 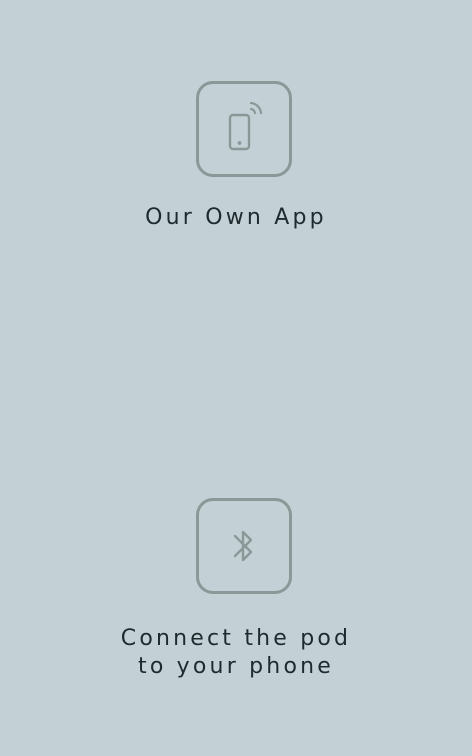 What do you see at coordinates (245, 126) in the screenshot?
I see `smartphone-wifi-icon` at bounding box center [245, 126].